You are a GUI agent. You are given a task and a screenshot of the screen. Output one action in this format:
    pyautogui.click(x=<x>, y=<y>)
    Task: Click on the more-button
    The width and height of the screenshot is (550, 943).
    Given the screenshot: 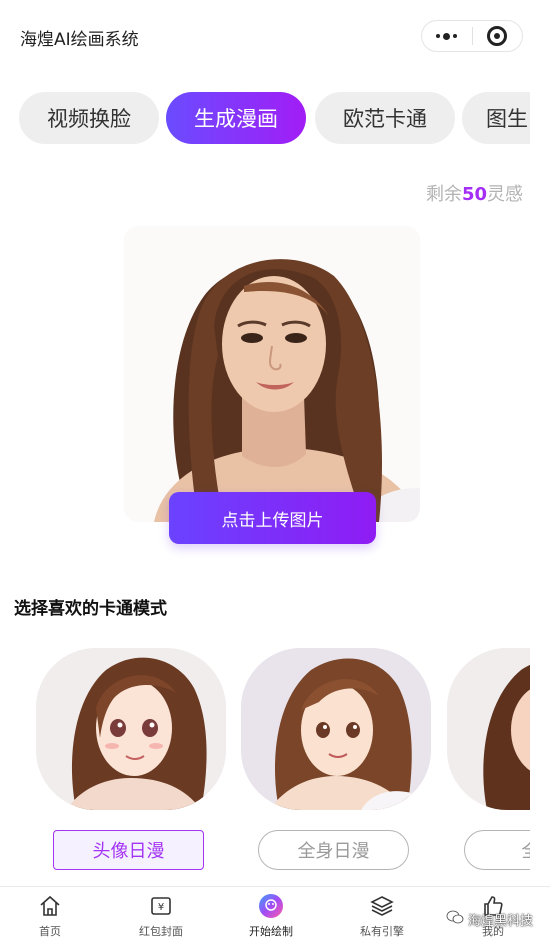 What is the action you would take?
    pyautogui.click(x=447, y=36)
    